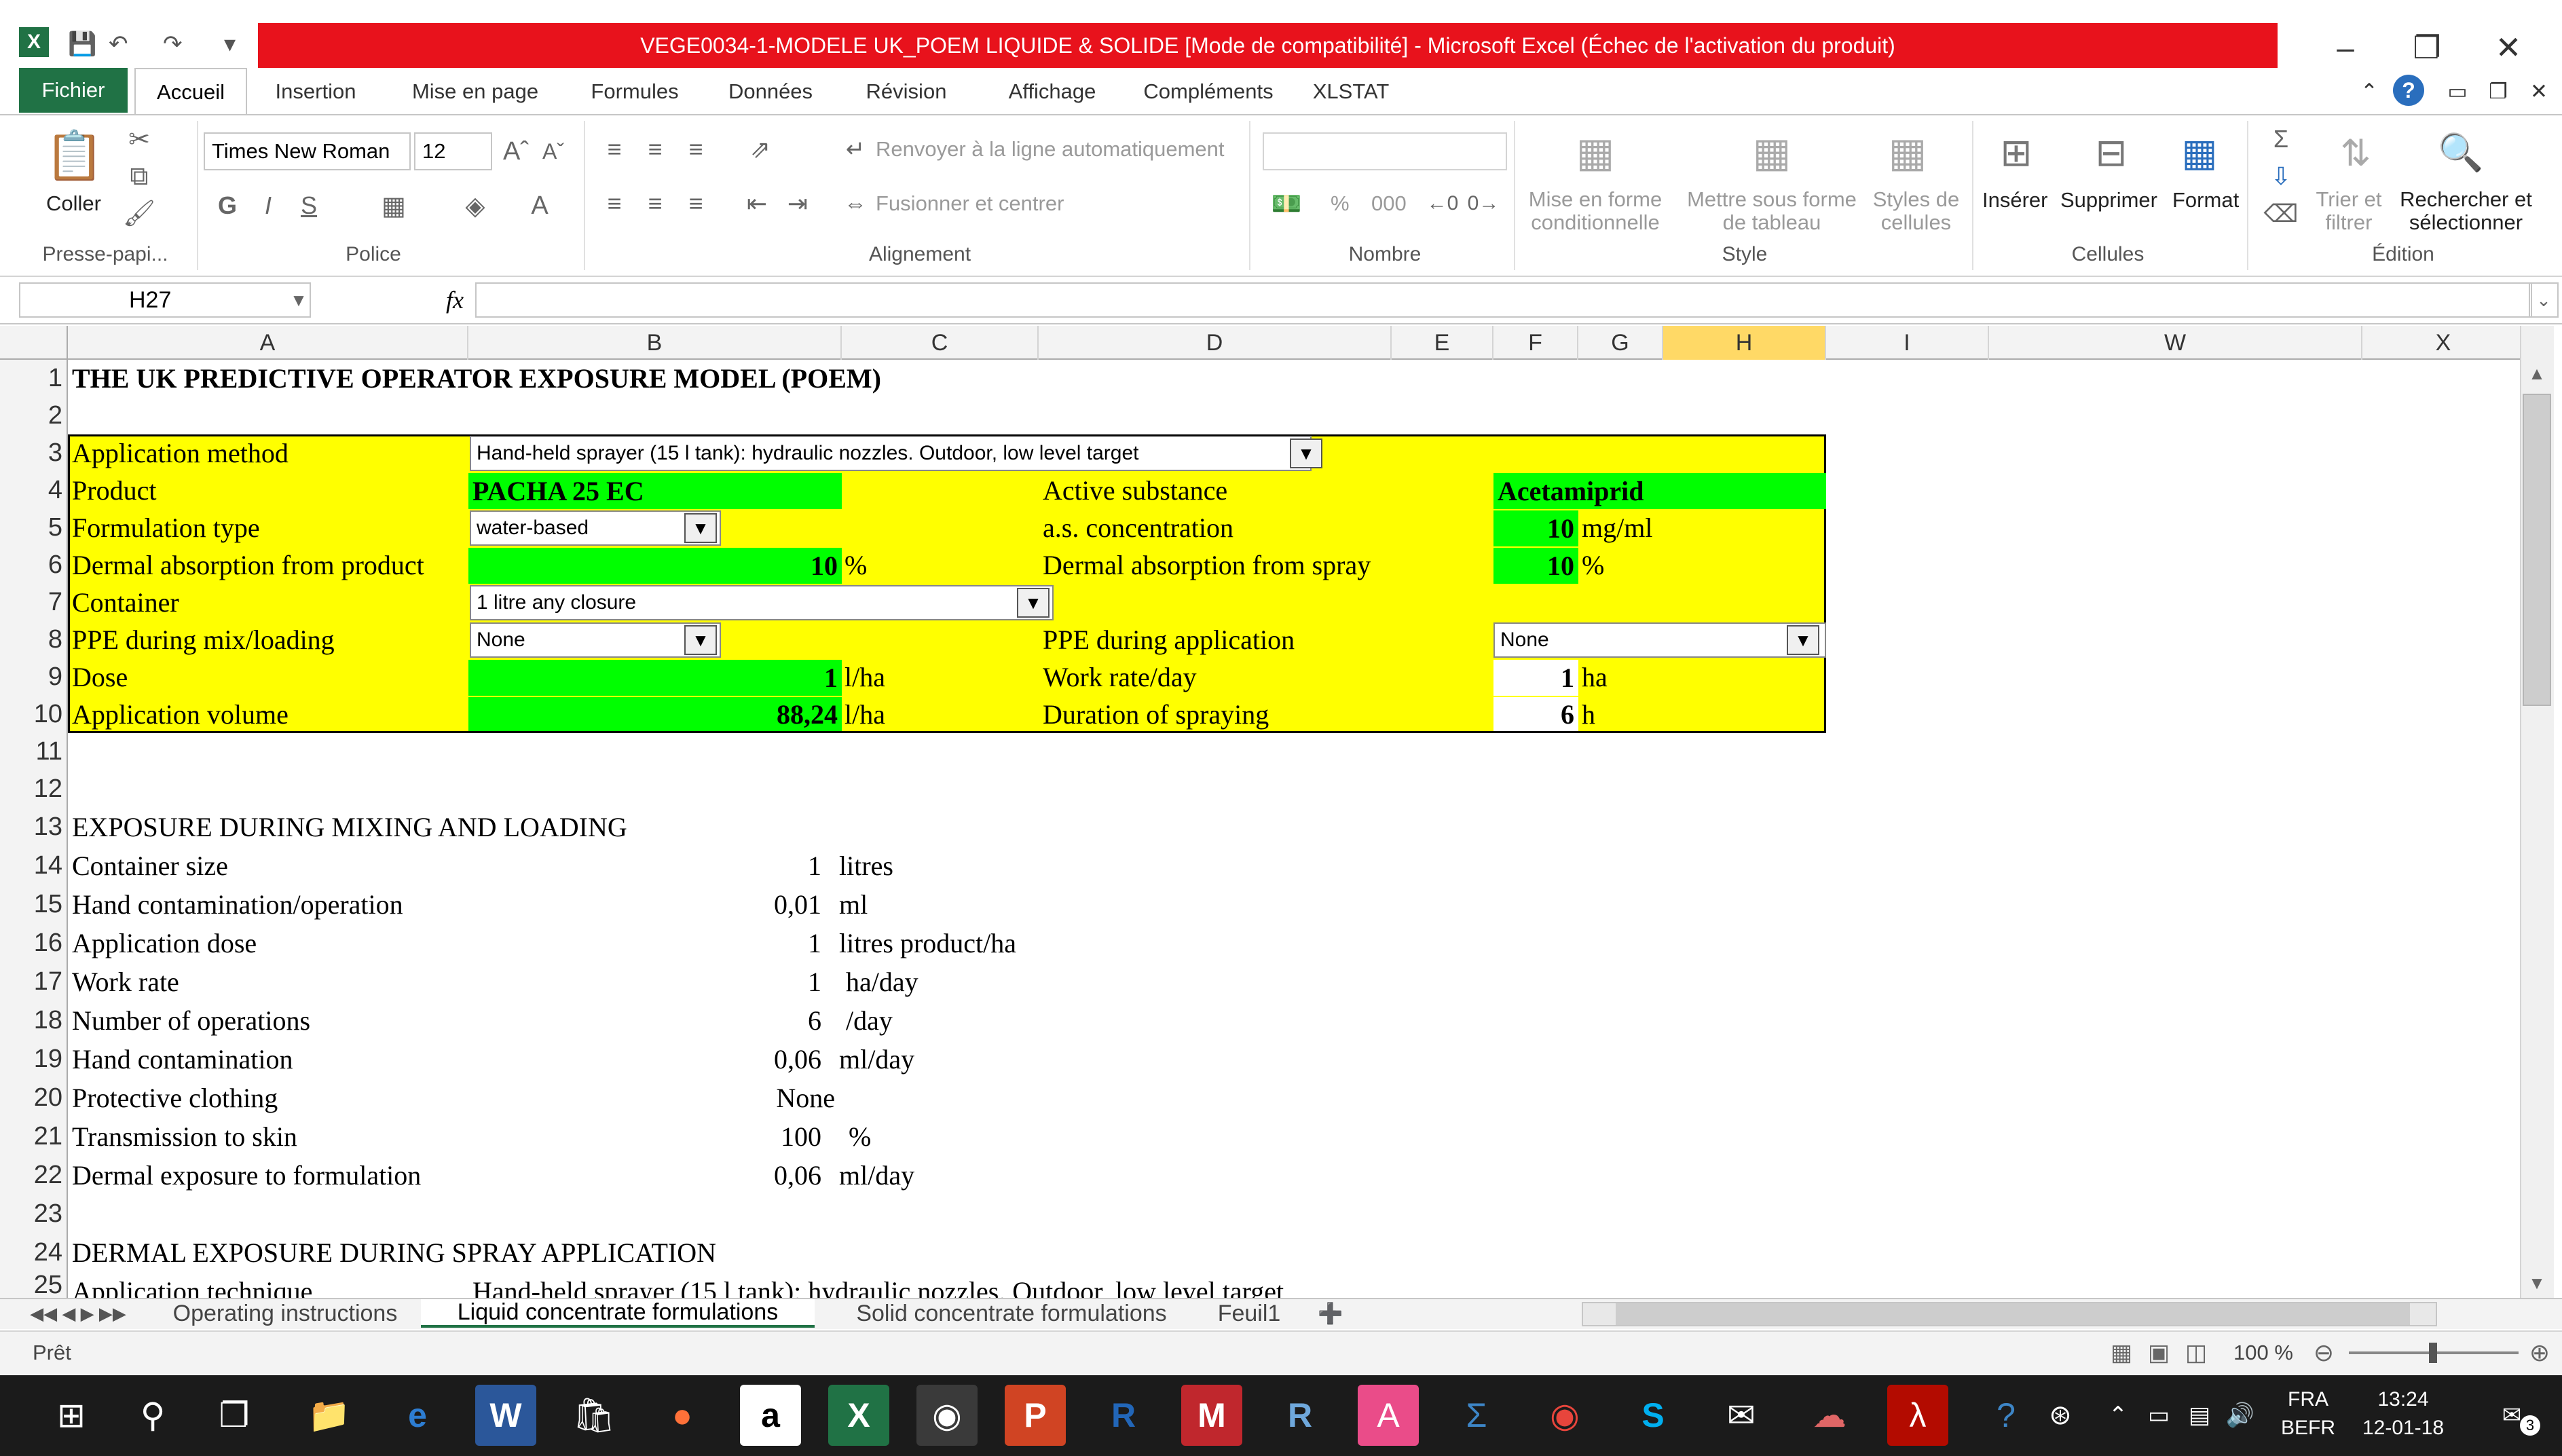  What do you see at coordinates (349, 827) in the screenshot?
I see `mixing-section-header: EXPOSURE DURING MIXING AND LOADING` at bounding box center [349, 827].